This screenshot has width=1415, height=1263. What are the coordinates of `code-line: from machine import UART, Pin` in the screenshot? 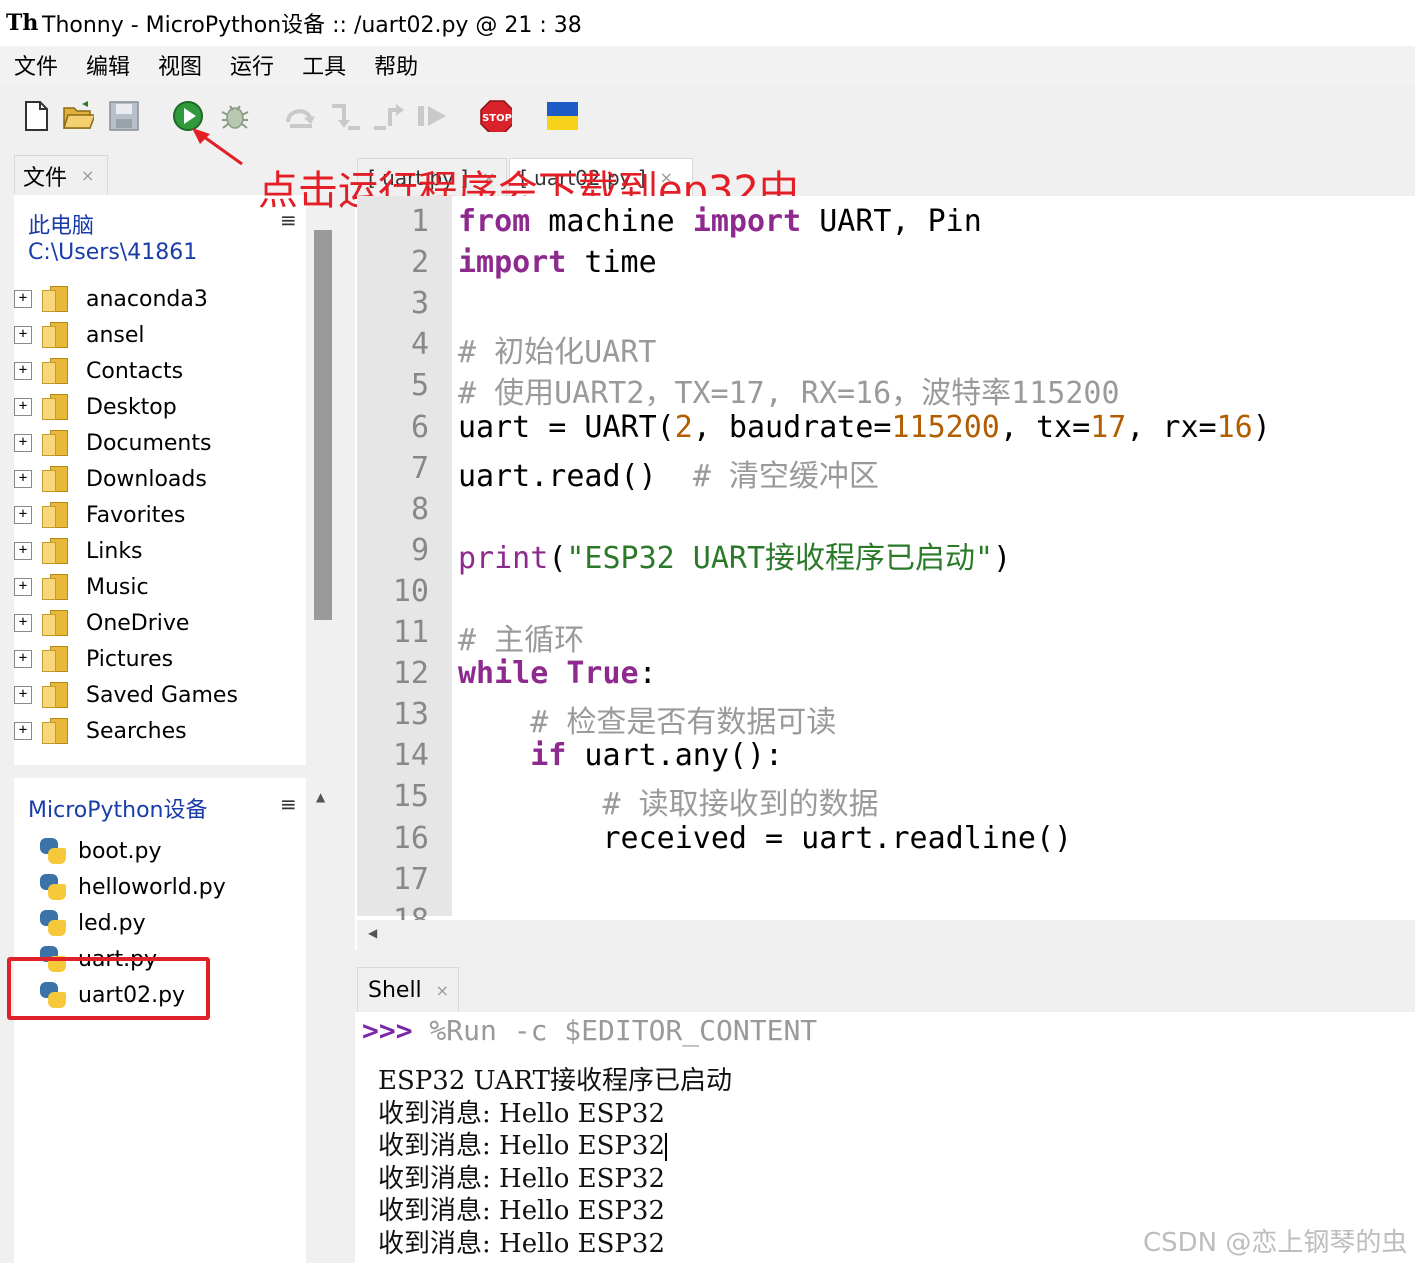 It's located at (720, 221).